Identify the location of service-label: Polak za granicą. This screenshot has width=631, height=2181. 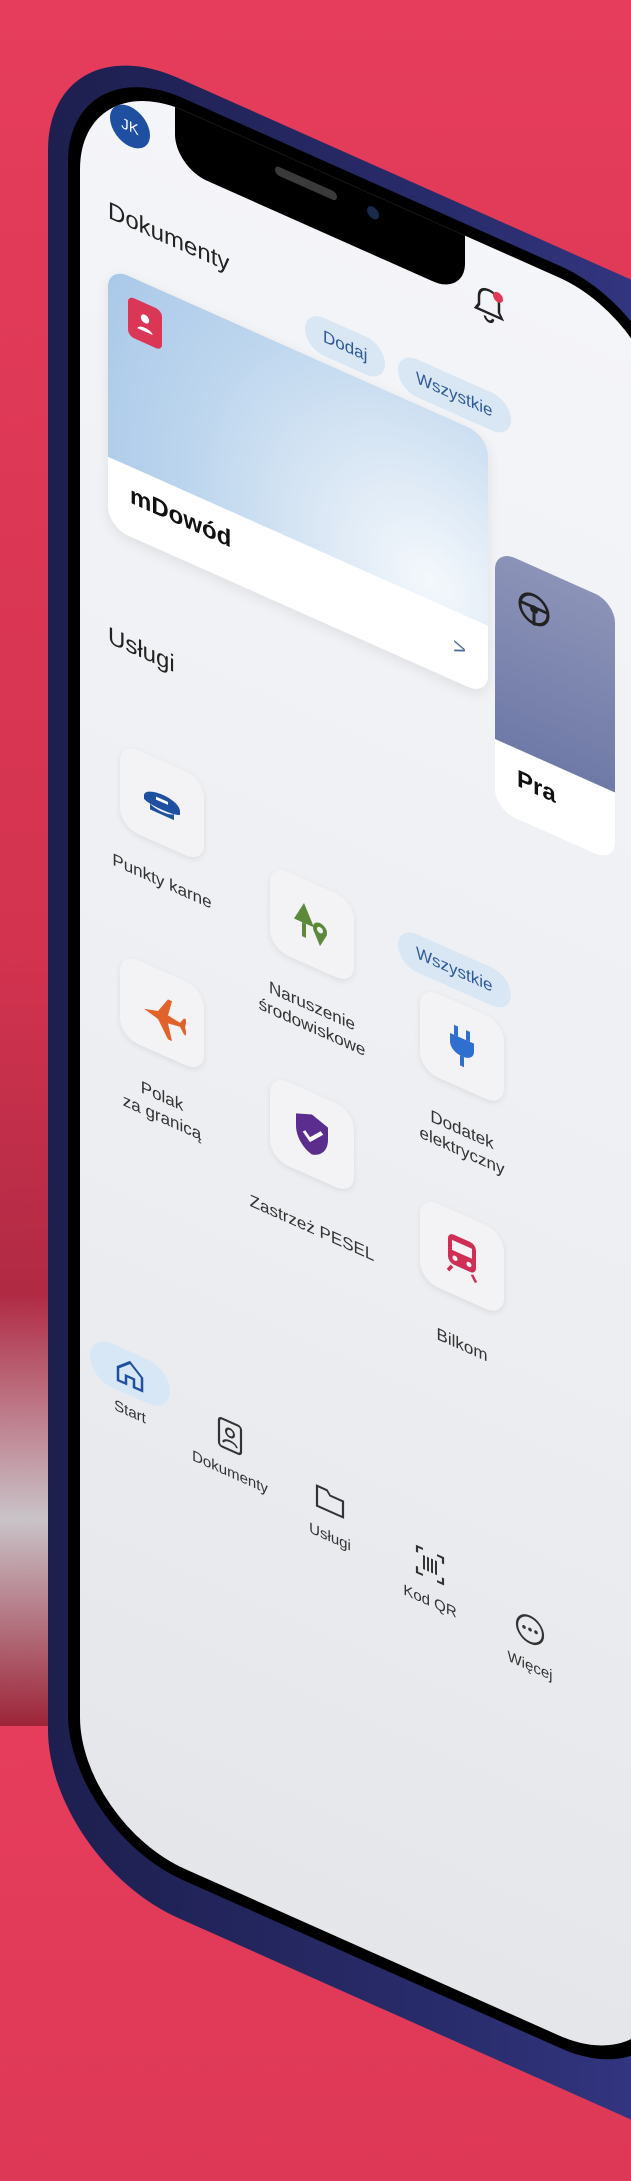
(162, 1111).